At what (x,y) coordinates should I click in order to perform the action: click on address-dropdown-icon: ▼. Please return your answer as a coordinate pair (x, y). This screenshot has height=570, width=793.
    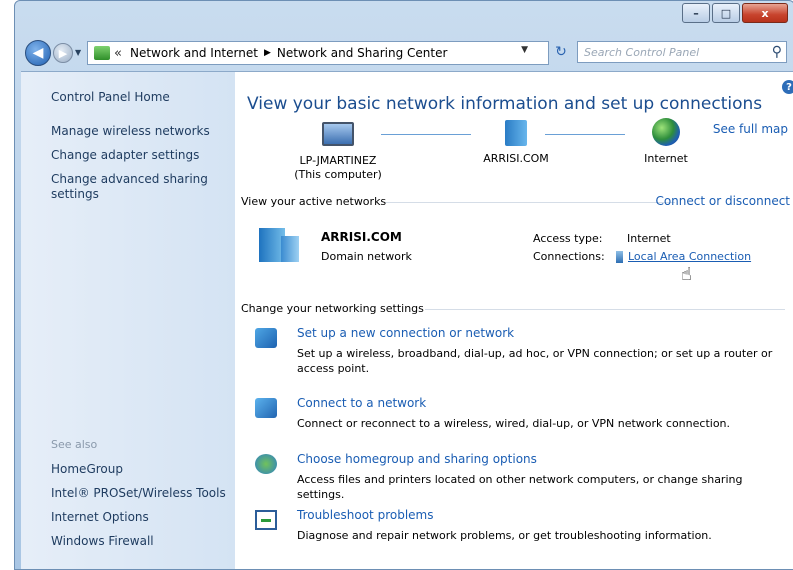
    Looking at the image, I should click on (524, 50).